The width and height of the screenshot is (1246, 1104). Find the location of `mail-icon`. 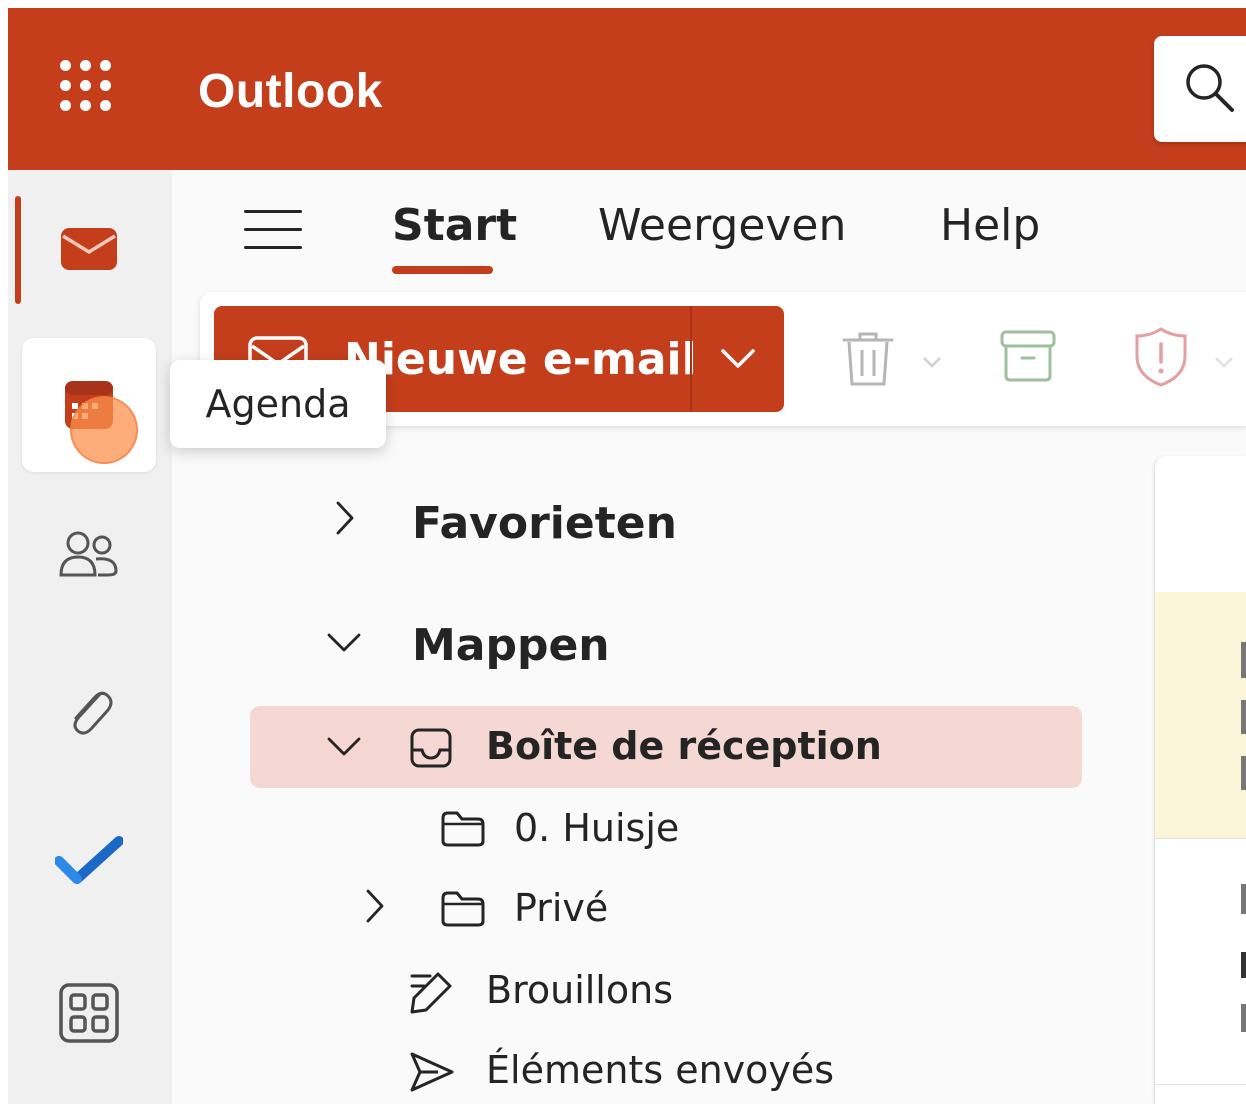

mail-icon is located at coordinates (89, 249).